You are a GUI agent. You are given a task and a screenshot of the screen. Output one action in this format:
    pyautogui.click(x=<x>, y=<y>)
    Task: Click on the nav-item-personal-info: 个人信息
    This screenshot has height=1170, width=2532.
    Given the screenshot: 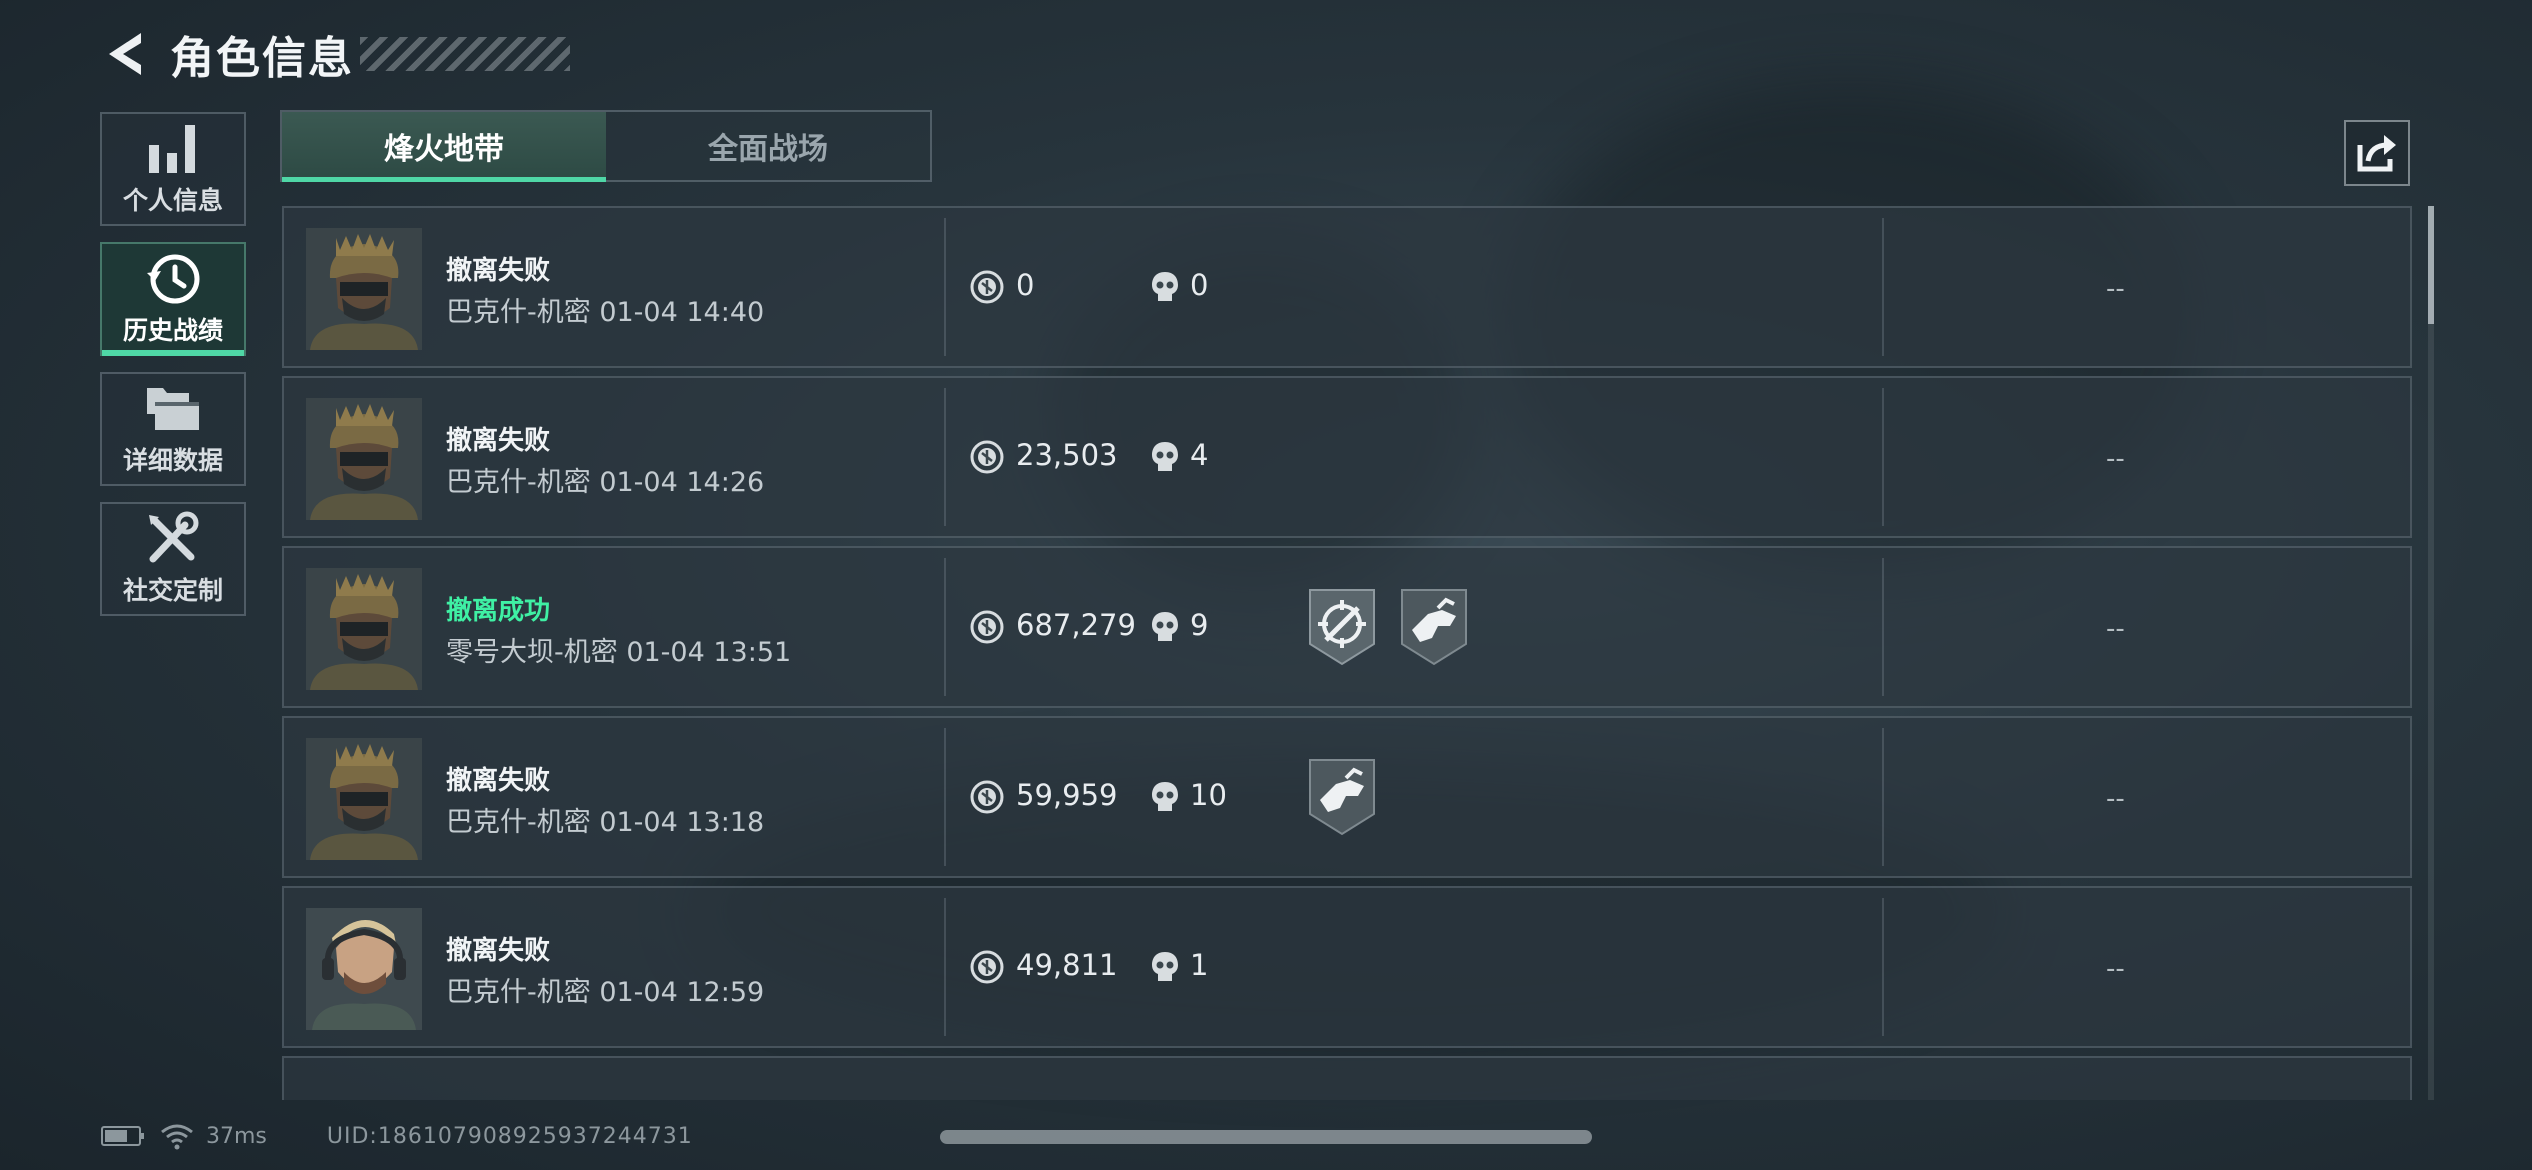 What is the action you would take?
    pyautogui.click(x=173, y=169)
    